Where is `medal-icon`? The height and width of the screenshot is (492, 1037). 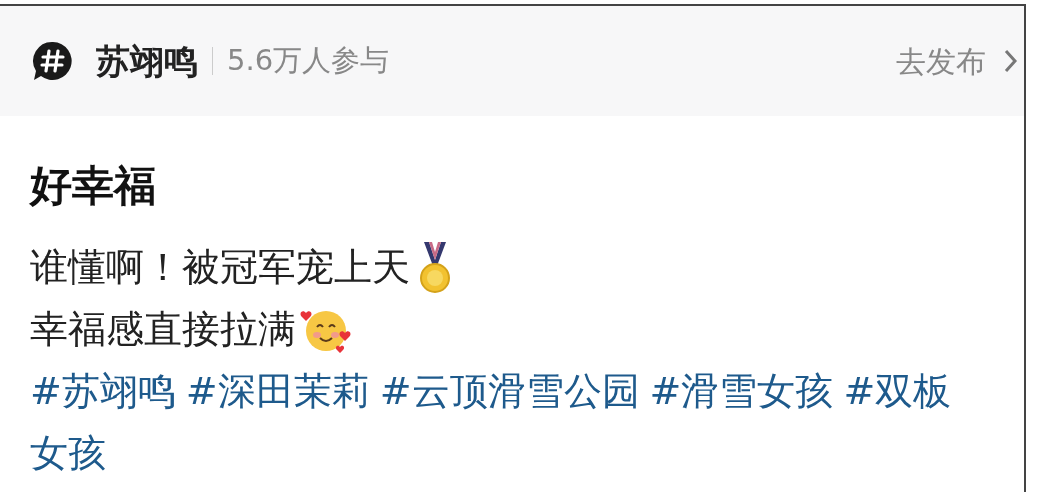 medal-icon is located at coordinates (435, 267).